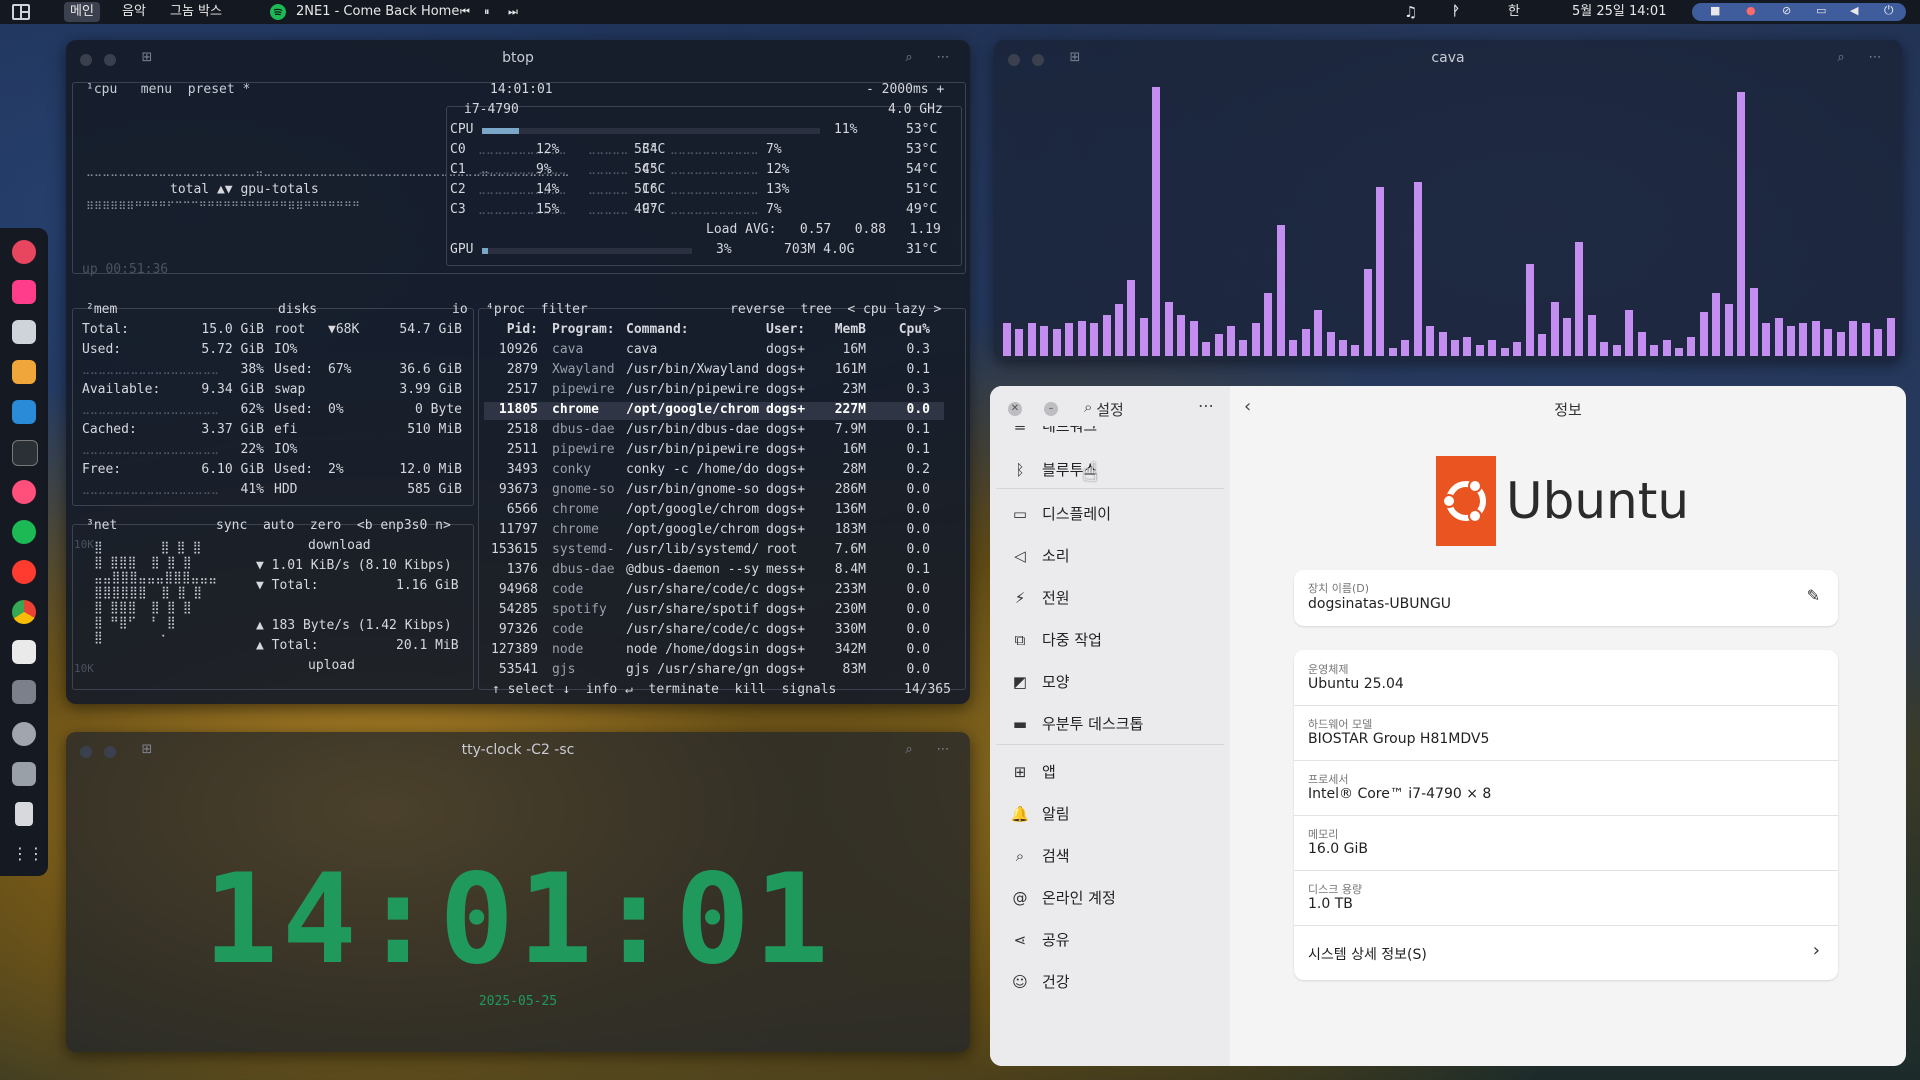 This screenshot has width=1920, height=1080. I want to click on cava-window: ⊞ cava ⌕ ⋯, so click(1448, 200).